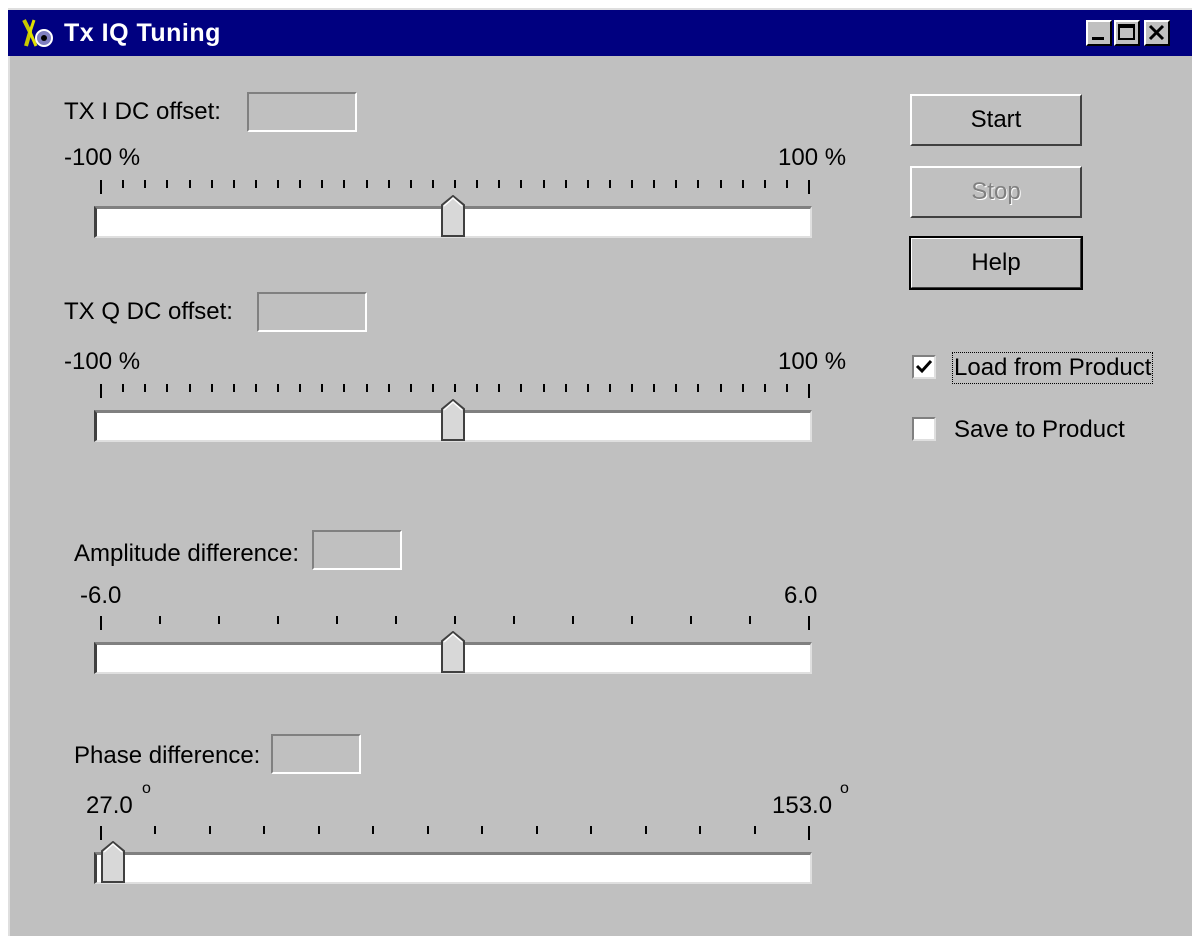  What do you see at coordinates (113, 864) in the screenshot?
I see `phase-slider-thumb` at bounding box center [113, 864].